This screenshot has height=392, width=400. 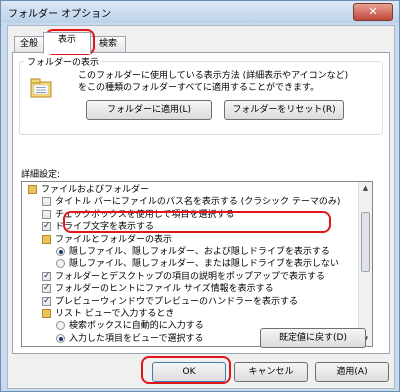 What do you see at coordinates (190, 276) in the screenshot?
I see `setting-label: フォルダーとデスクトップの項目の説明をポップアップで表示する` at bounding box center [190, 276].